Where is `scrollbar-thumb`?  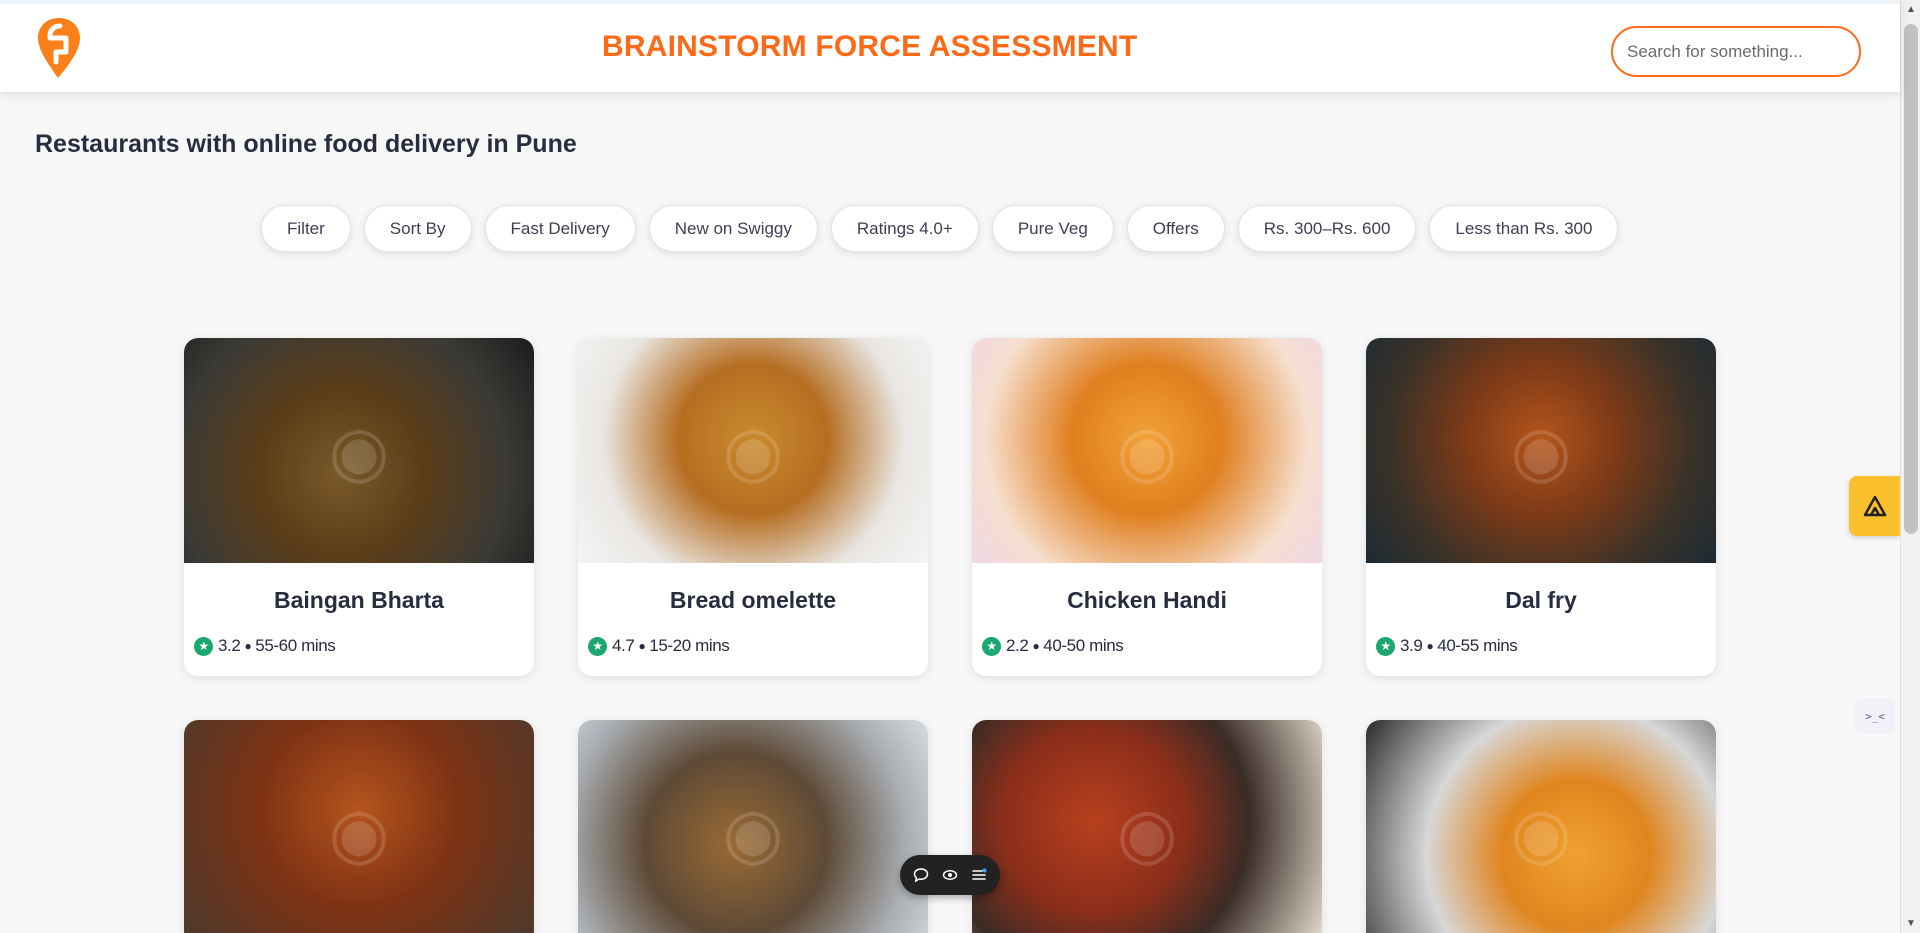
scrollbar-thumb is located at coordinates (1911, 279).